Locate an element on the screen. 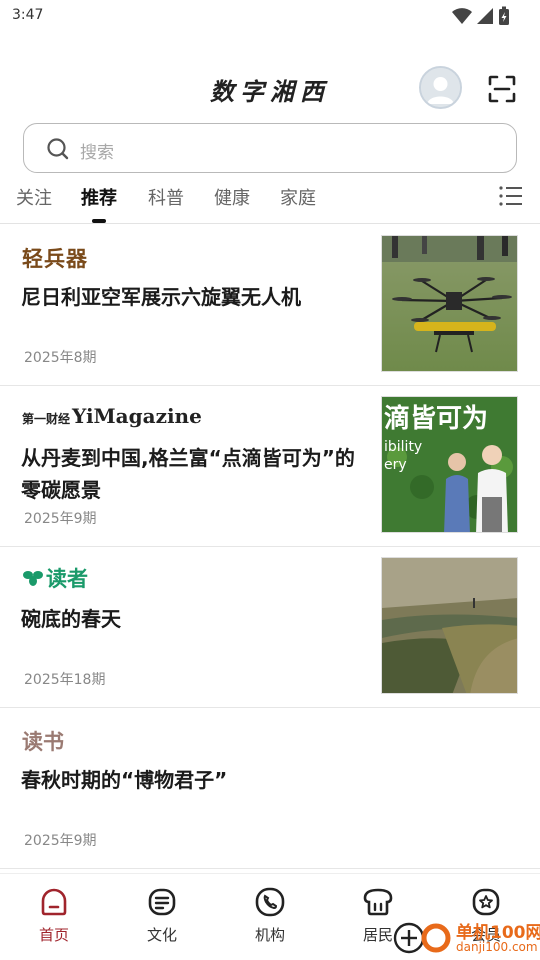 Image resolution: width=540 pixels, height=960 pixels. avatar is located at coordinates (440, 87).